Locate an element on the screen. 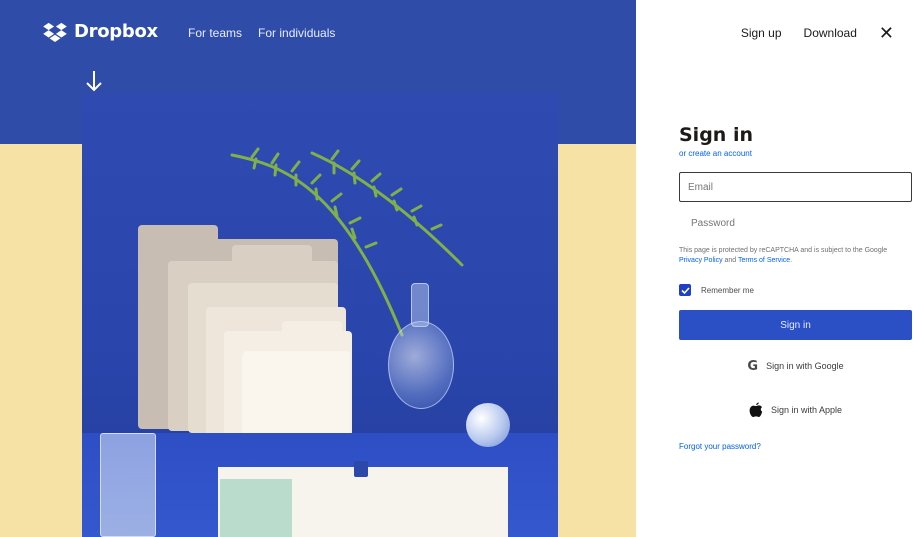  brand-logo: Dropbox is located at coordinates (100, 31).